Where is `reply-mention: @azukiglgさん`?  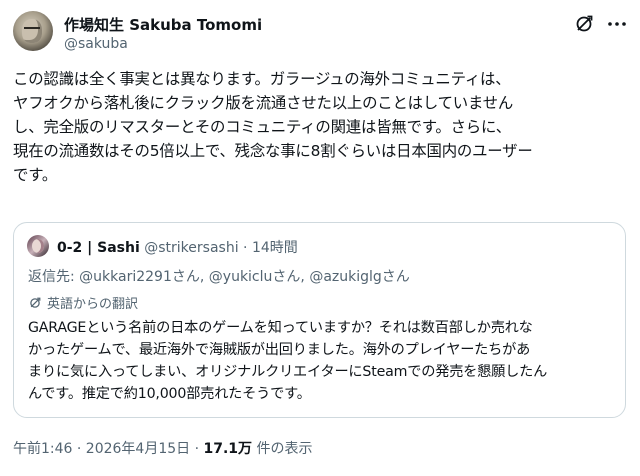
reply-mention: @azukiglgさん is located at coordinates (359, 277).